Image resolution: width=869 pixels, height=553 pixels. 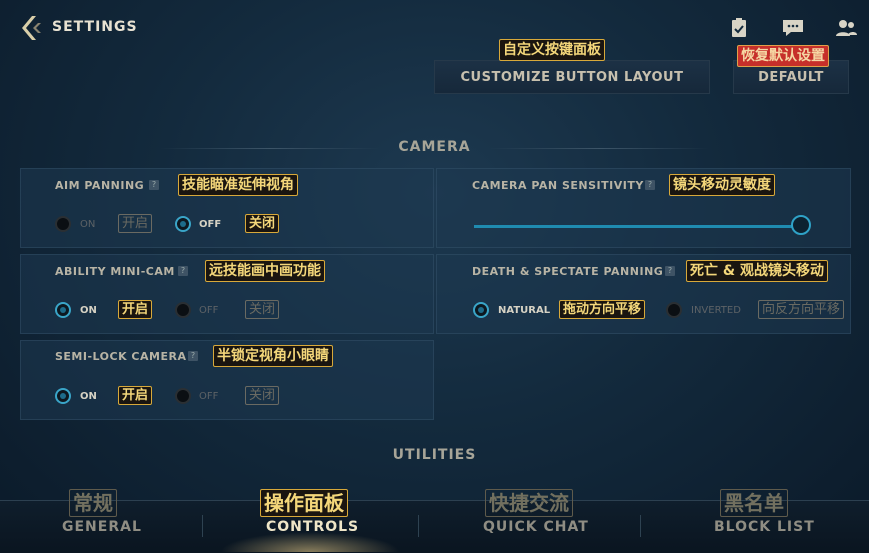 What do you see at coordinates (135, 395) in the screenshot?
I see `semi-lock-on-tag: 开启` at bounding box center [135, 395].